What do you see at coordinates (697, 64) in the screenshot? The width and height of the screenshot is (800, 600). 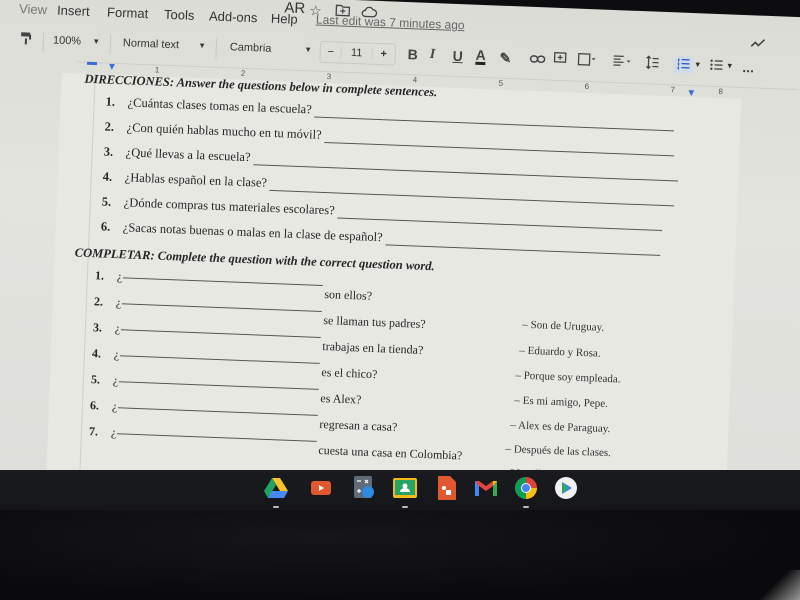 I see `numbered-list-dropdown-icon: ▾` at bounding box center [697, 64].